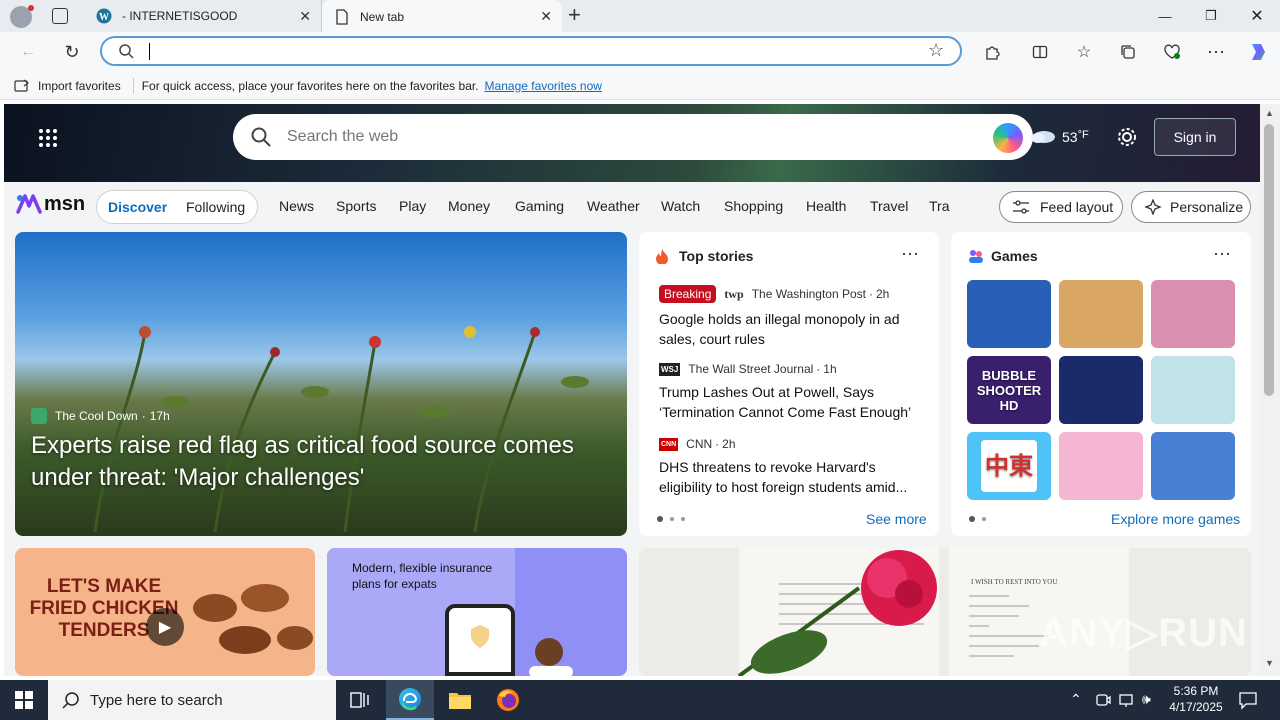  I want to click on vertical-scrollbar: ▲ ▼, so click(1270, 390).